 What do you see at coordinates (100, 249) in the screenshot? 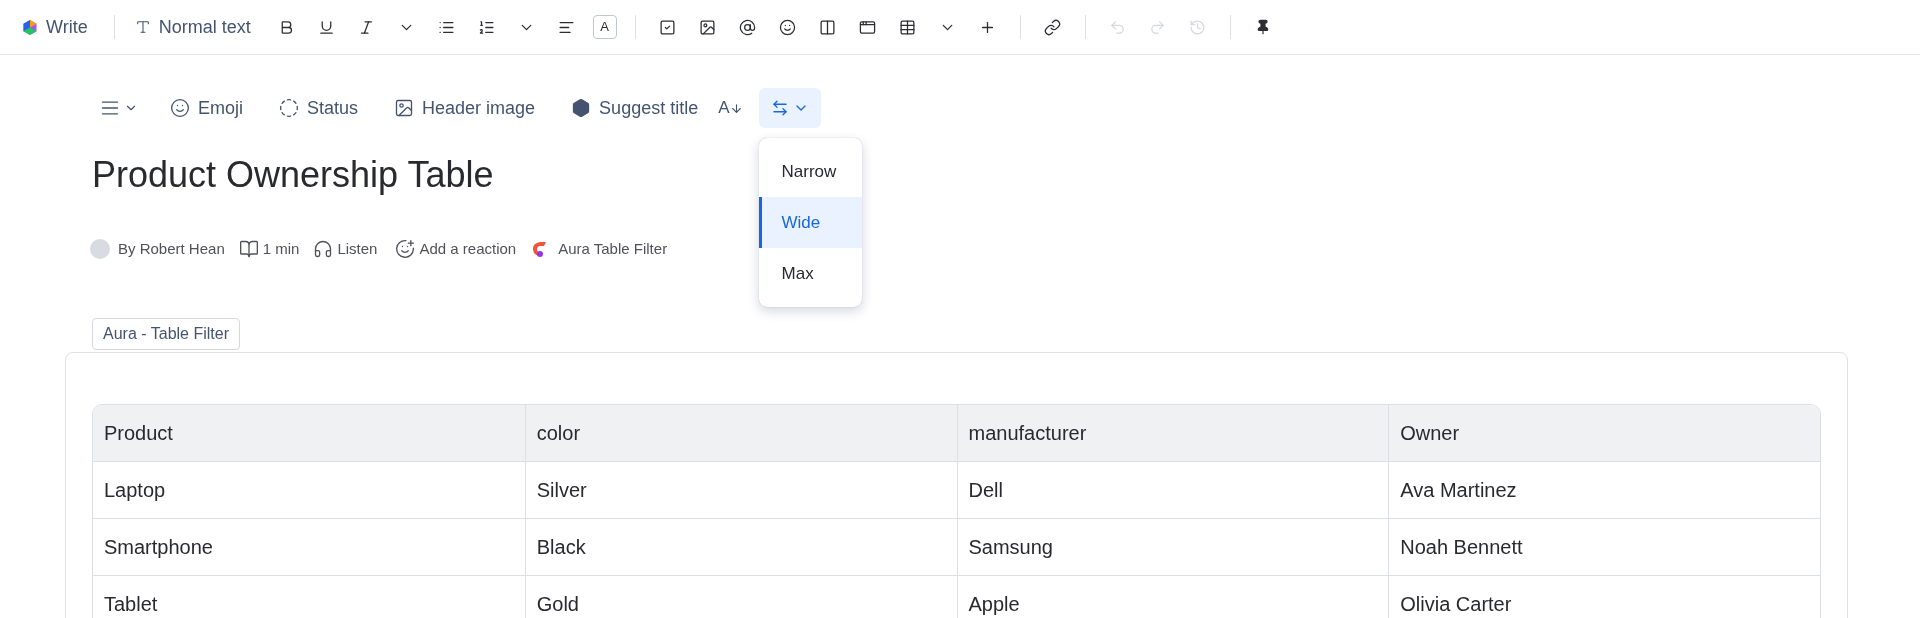
I see `avatar` at bounding box center [100, 249].